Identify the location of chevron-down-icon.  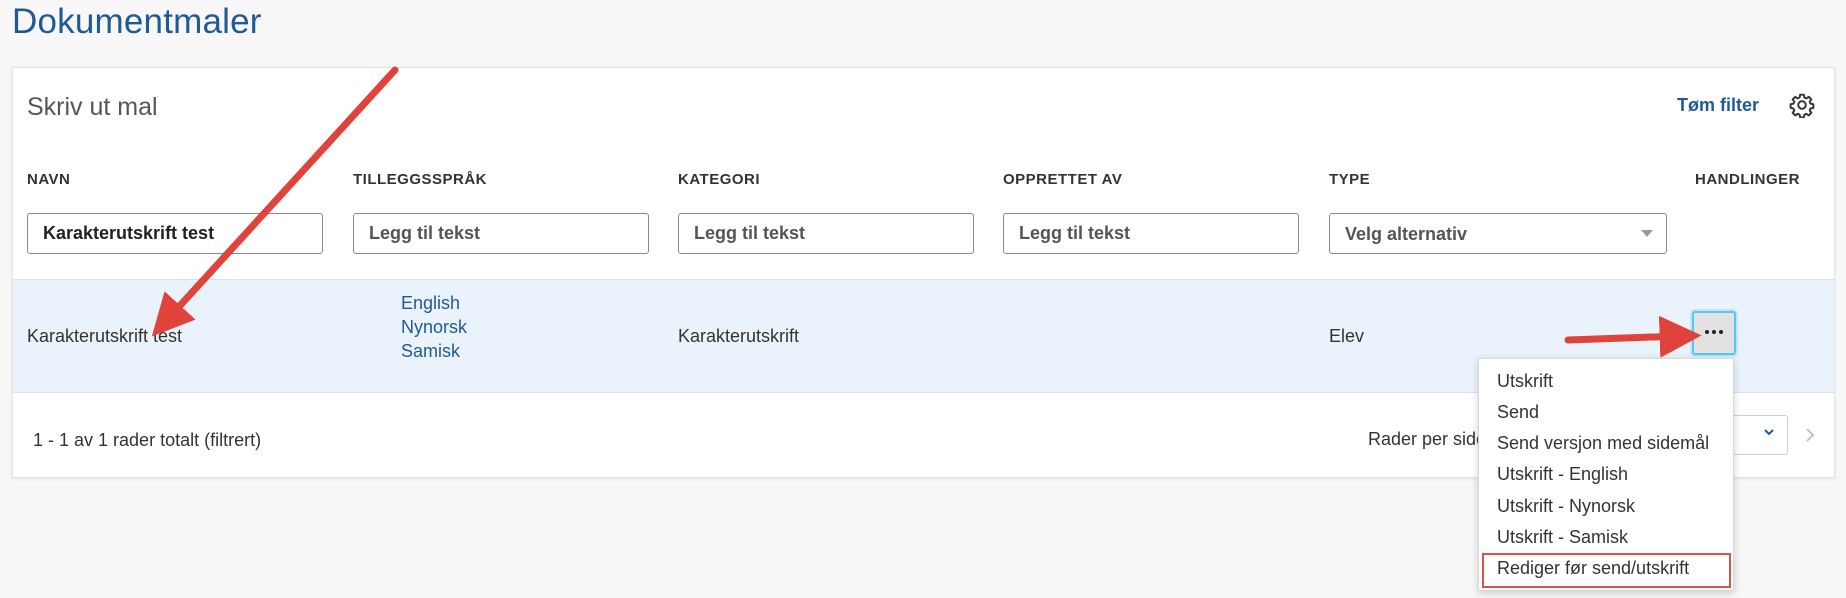
(1769, 432).